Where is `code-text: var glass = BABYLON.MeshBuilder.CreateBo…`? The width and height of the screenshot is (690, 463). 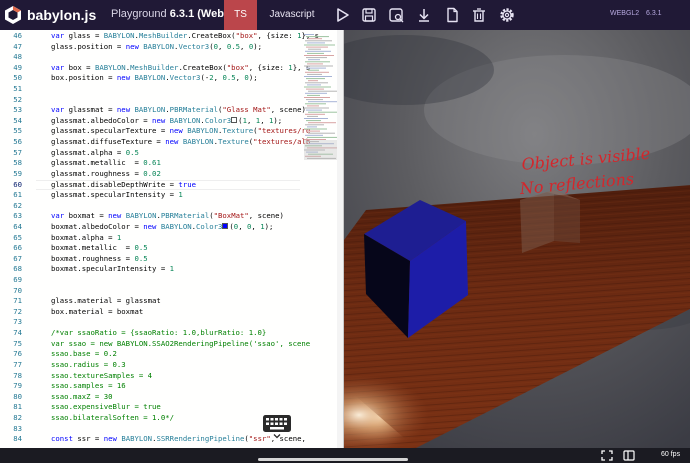
code-text: var glass = BABYLON.MeshBuilder.CreateBo… is located at coordinates (185, 36).